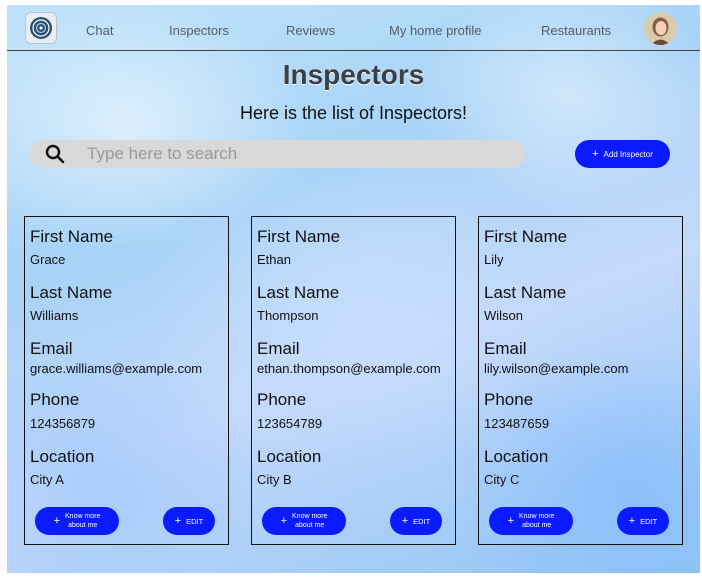 The width and height of the screenshot is (702, 577). What do you see at coordinates (63, 423) in the screenshot?
I see `phone-value: 124356879` at bounding box center [63, 423].